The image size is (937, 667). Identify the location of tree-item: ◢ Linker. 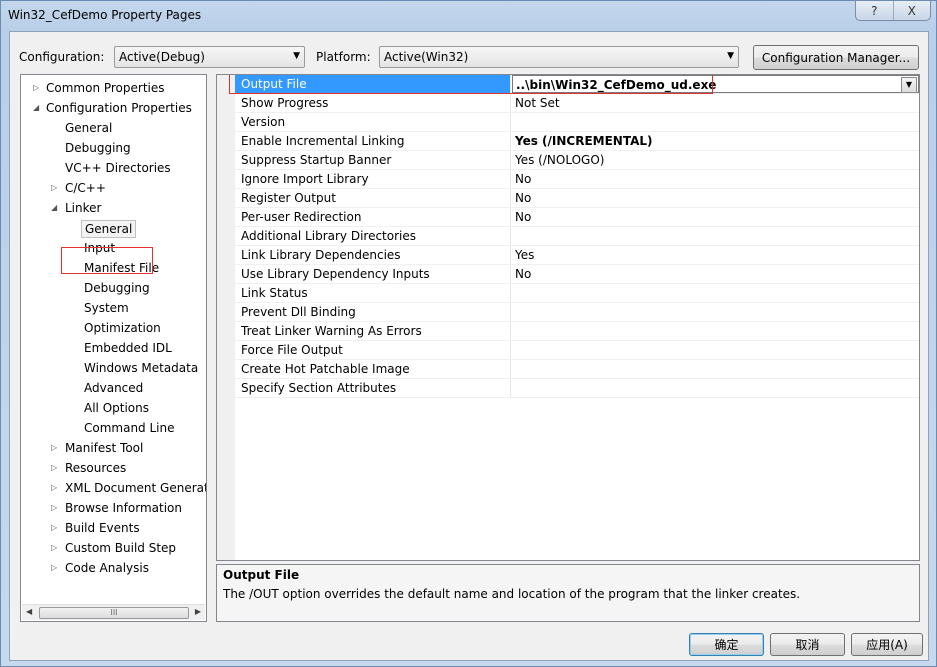
(113, 208).